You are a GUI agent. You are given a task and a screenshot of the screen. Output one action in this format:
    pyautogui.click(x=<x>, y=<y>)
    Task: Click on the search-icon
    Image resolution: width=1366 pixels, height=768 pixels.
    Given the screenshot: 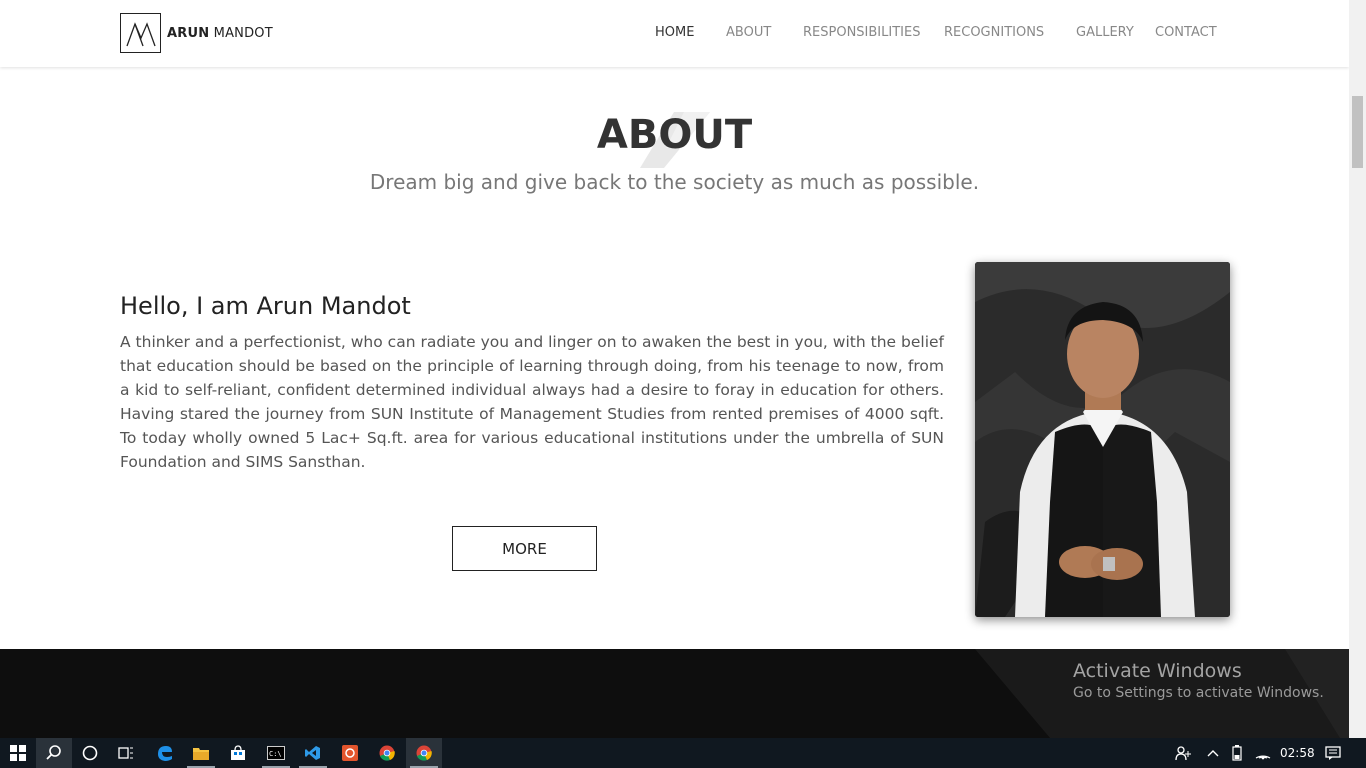 What is the action you would take?
    pyautogui.click(x=54, y=753)
    